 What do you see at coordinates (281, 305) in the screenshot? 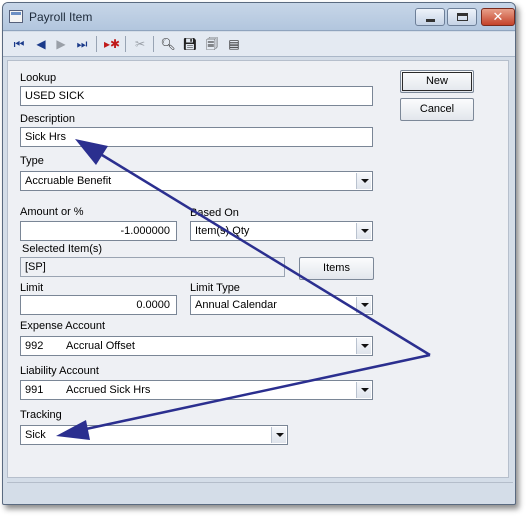
I see `limit-type-select: Annual Calendar` at bounding box center [281, 305].